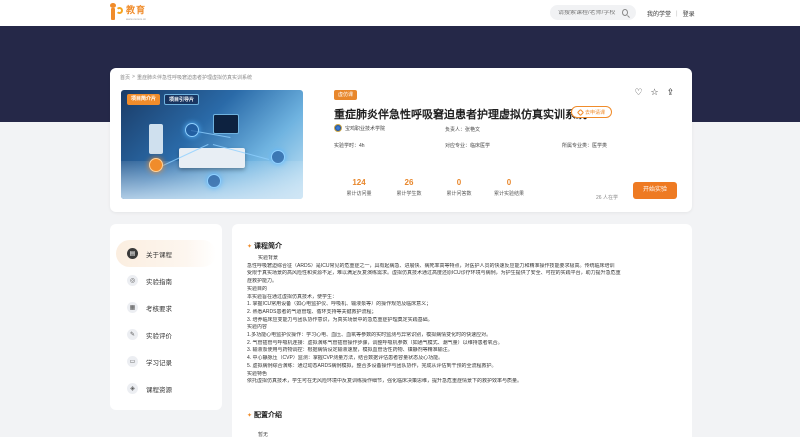  I want to click on intro-line: 实验目的, so click(257, 288).